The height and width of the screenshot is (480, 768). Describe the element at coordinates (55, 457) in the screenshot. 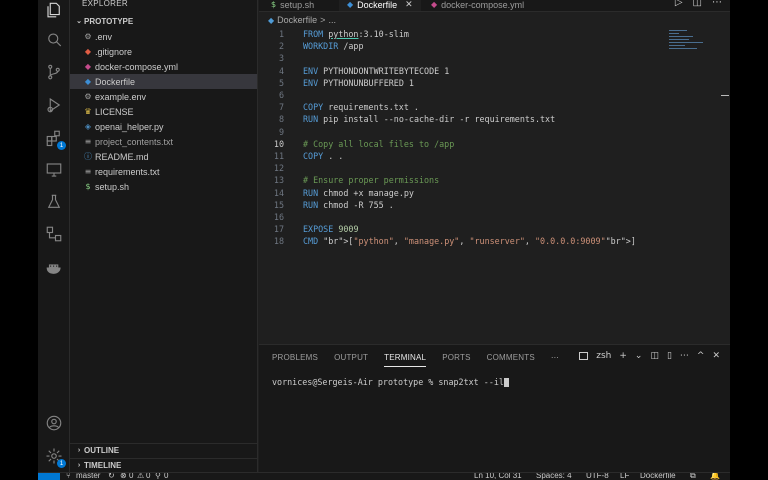

I see `settings-gear-icon: 1` at that location.